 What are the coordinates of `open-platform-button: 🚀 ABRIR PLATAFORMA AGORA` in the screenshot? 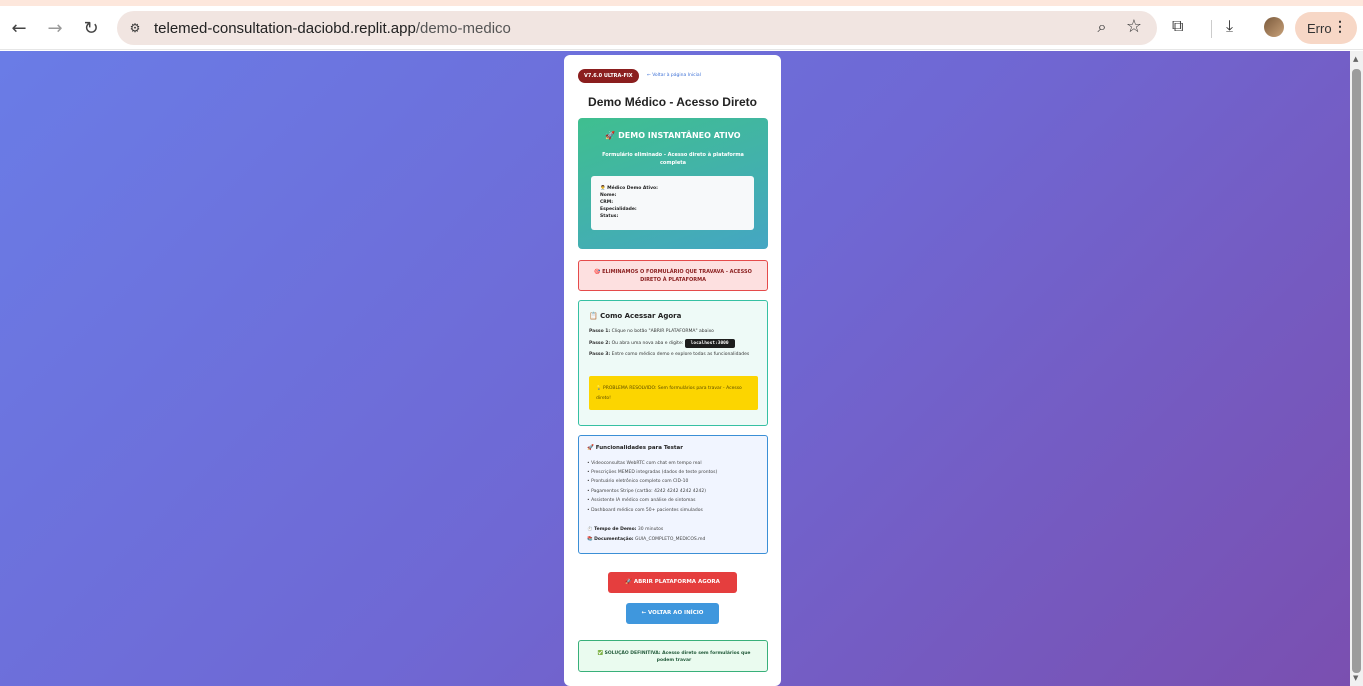 It's located at (672, 582).